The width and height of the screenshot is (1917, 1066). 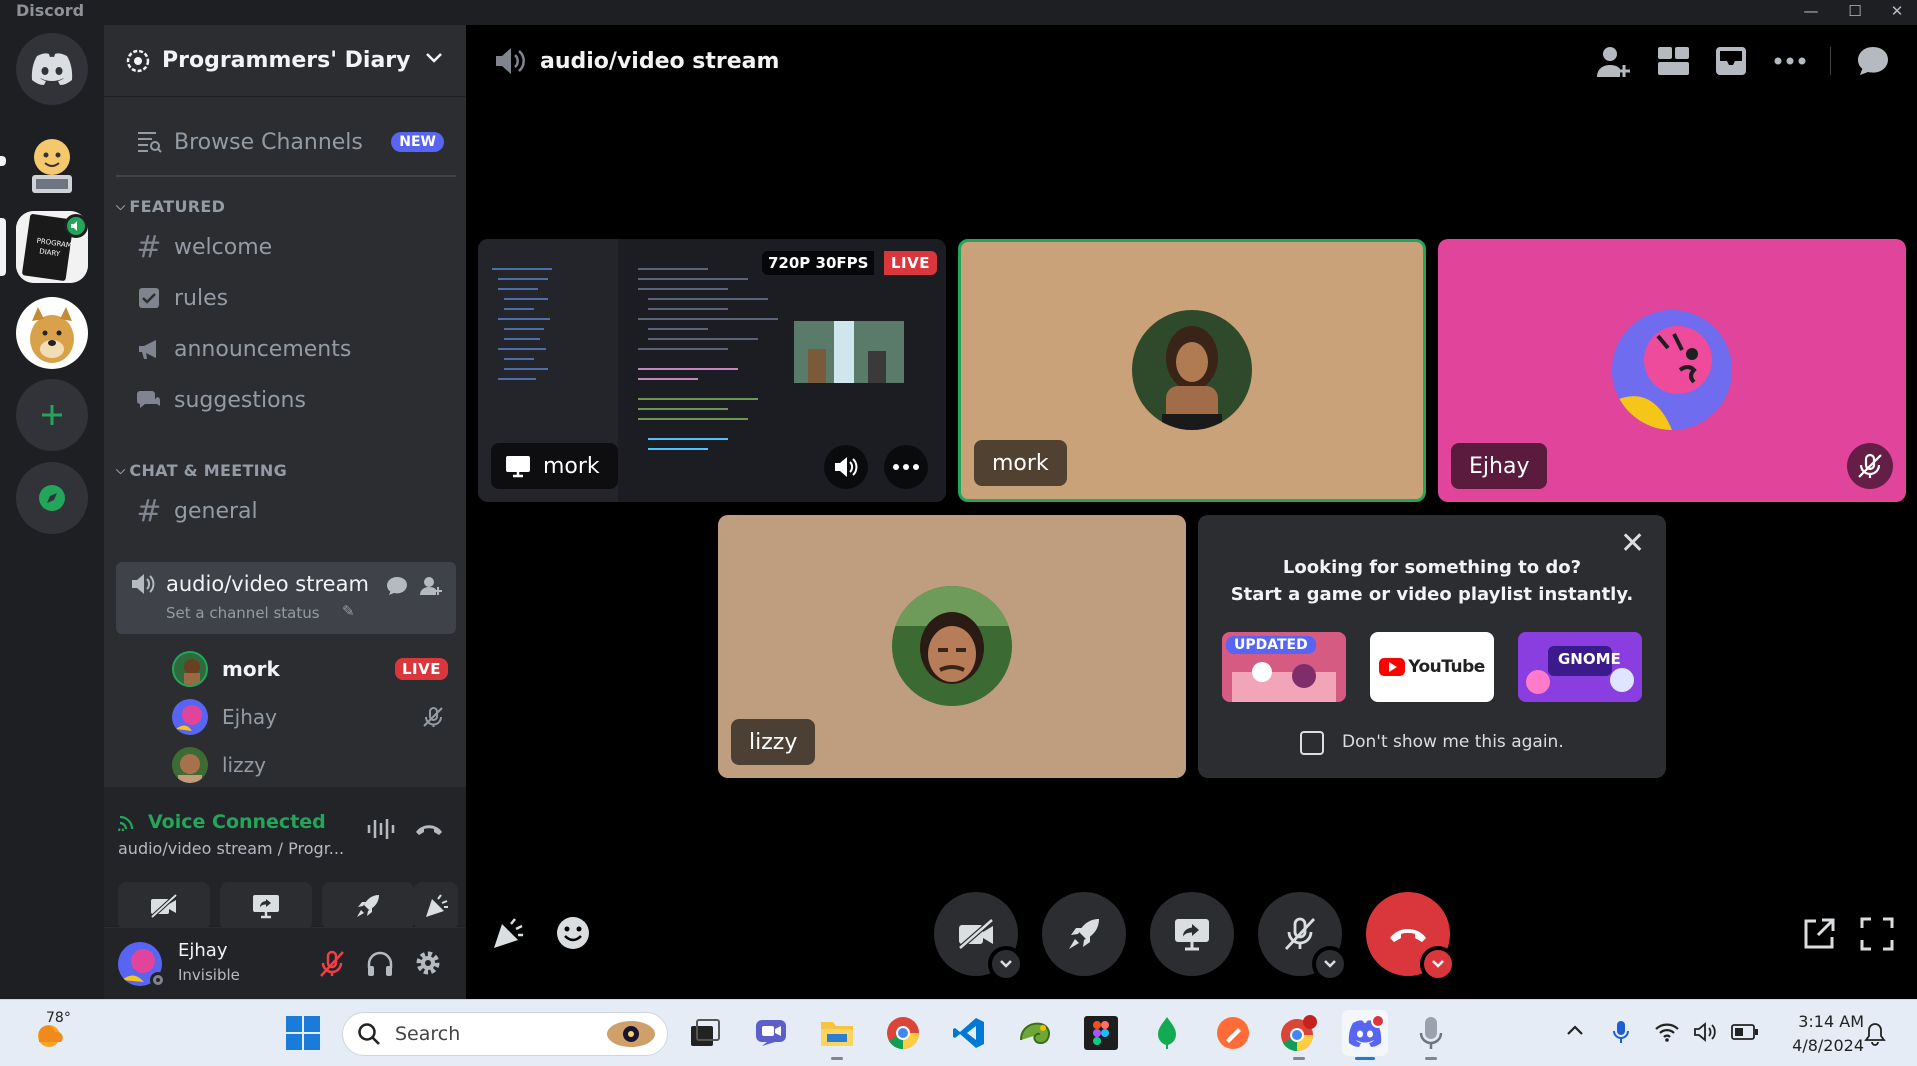 What do you see at coordinates (1303, 937) in the screenshot?
I see `mute-button` at bounding box center [1303, 937].